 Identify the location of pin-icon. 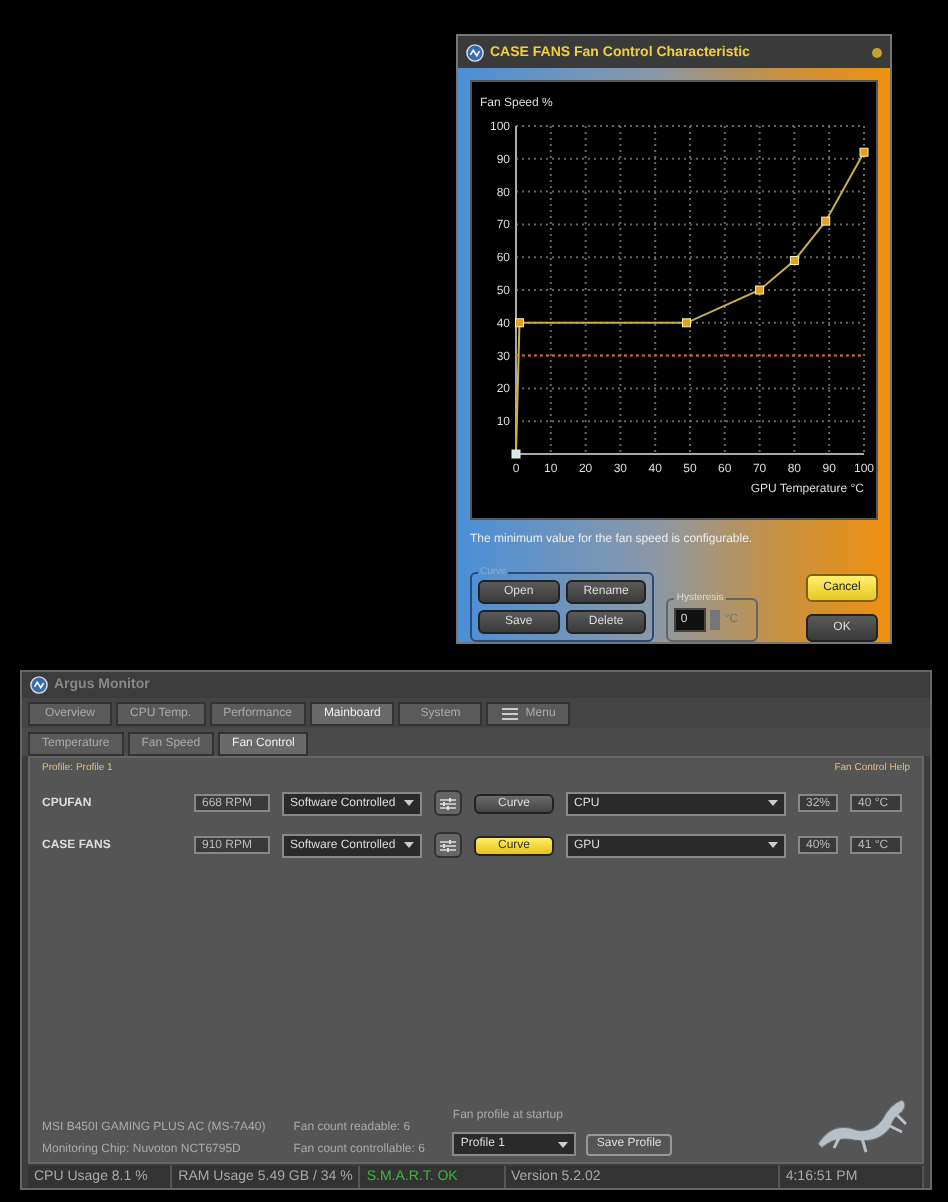
(877, 52).